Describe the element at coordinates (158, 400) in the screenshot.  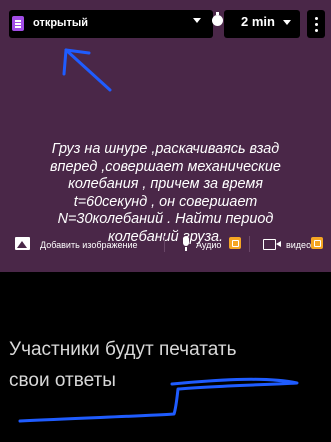
I see `annotation-underline-stroke` at that location.